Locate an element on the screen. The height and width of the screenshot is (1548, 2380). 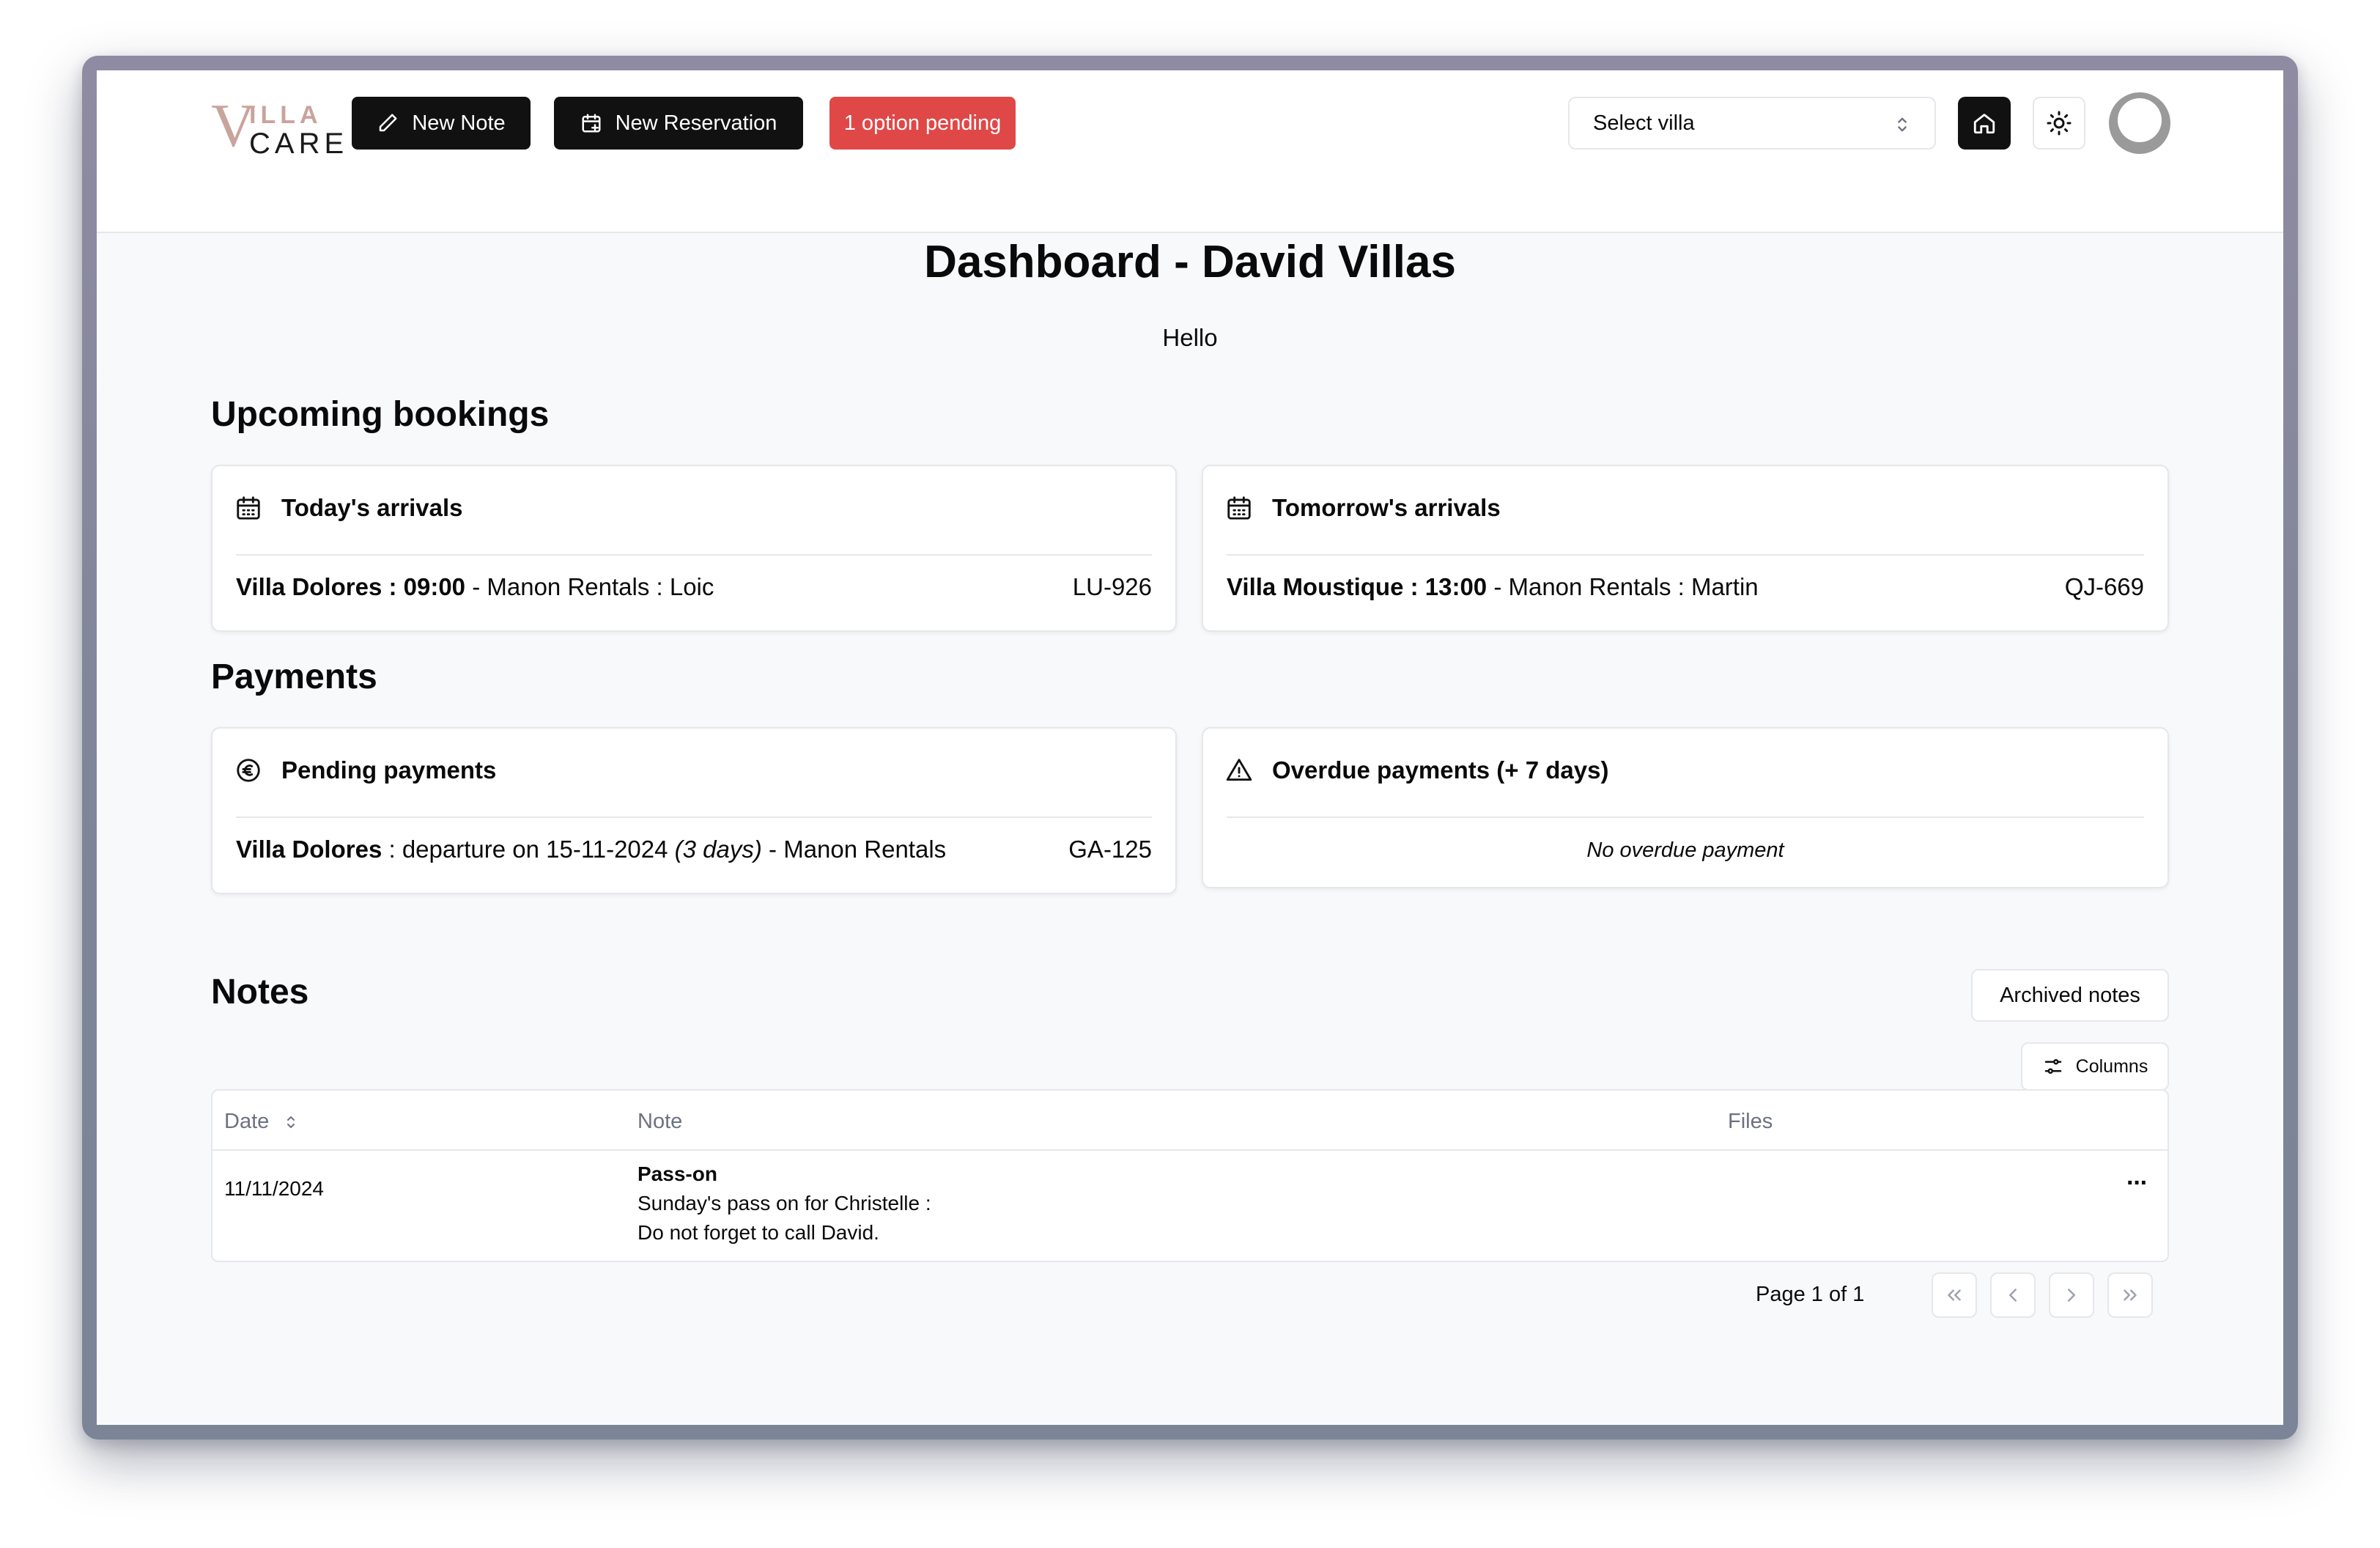
logo-care: CARE is located at coordinates (299, 144).